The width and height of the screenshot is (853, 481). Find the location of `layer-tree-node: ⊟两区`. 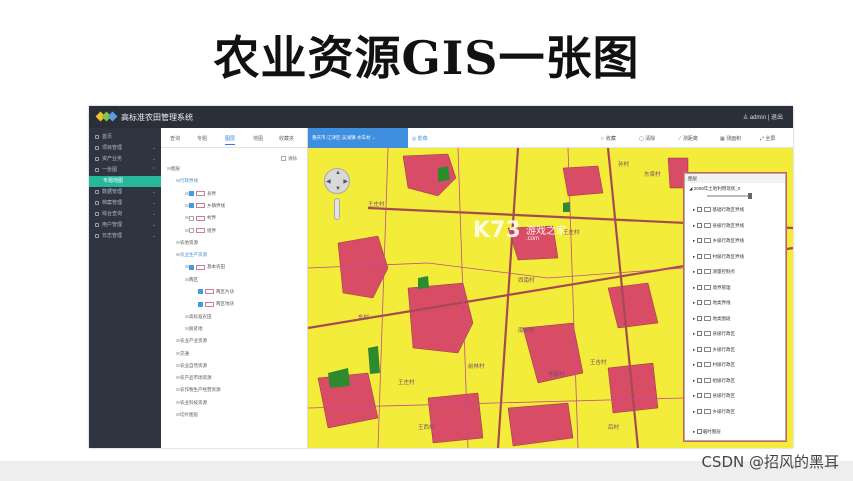

layer-tree-node: ⊟两区 is located at coordinates (191, 280).